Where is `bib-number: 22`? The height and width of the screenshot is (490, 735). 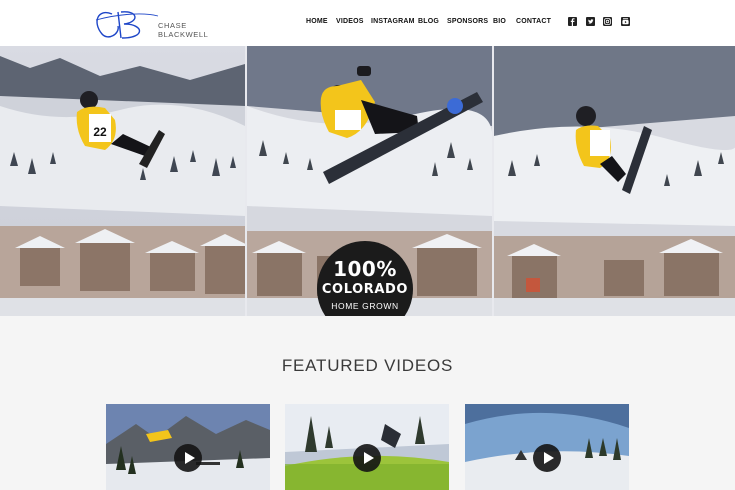 bib-number: 22 is located at coordinates (100, 132).